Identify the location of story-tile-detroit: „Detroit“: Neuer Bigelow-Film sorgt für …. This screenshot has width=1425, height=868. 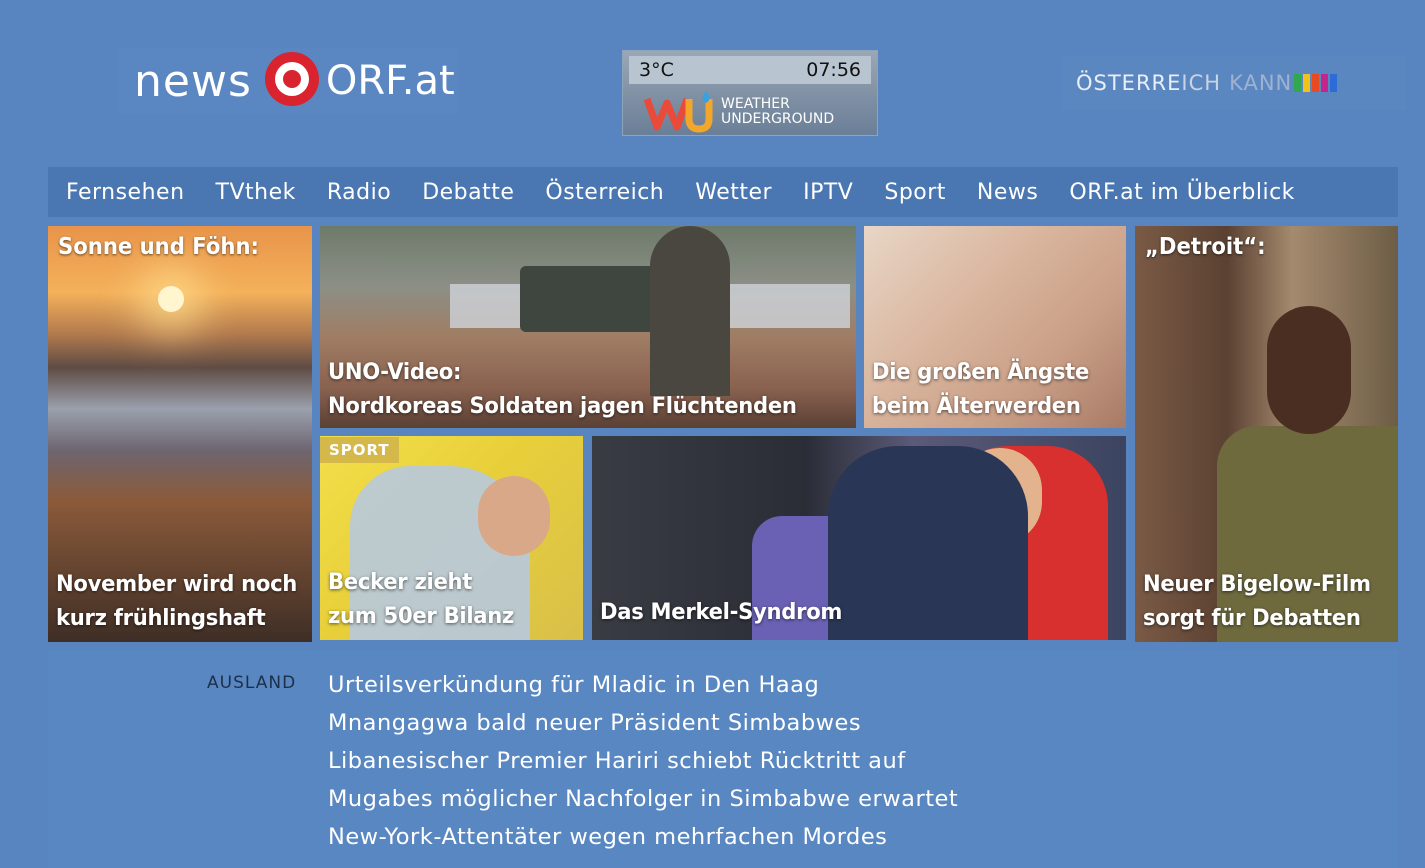
(1266, 434).